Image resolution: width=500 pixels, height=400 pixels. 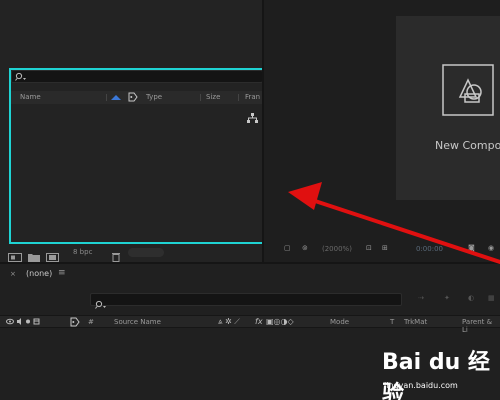 What do you see at coordinates (394, 223) in the screenshot?
I see `annotation-arrow` at bounding box center [394, 223].